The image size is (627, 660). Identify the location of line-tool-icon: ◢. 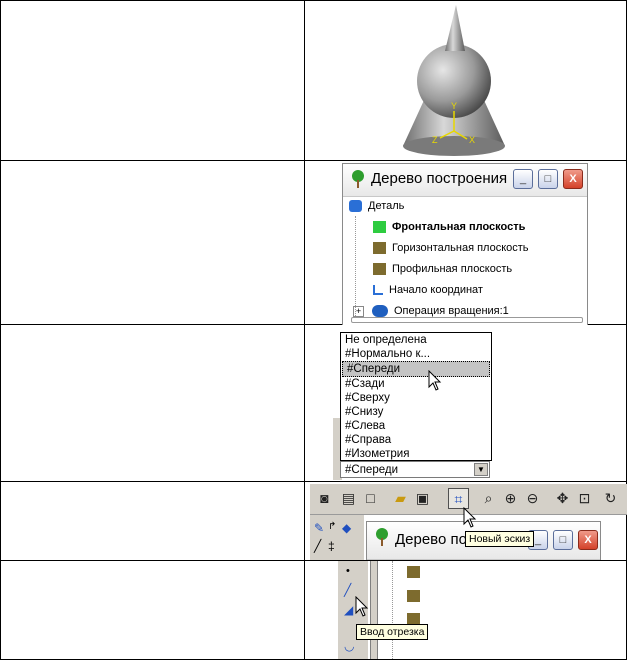
(348, 610).